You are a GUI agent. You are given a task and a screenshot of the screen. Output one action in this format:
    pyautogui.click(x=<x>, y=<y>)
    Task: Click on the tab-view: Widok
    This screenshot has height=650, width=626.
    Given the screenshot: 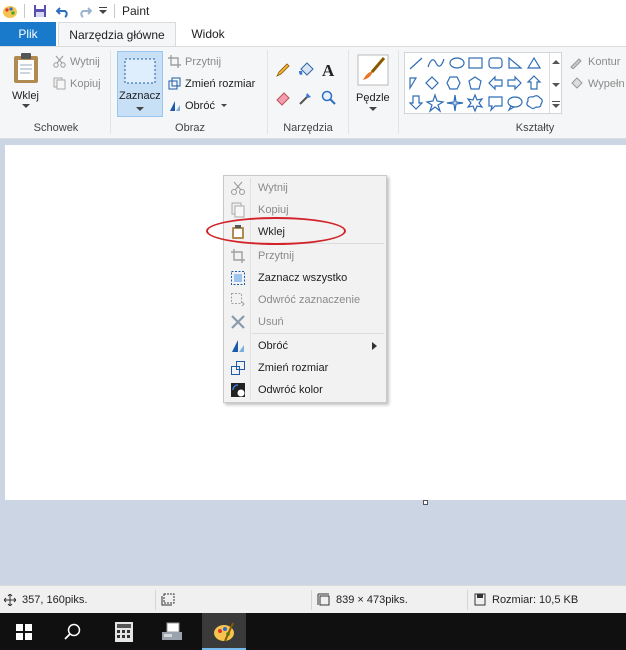 What is the action you would take?
    pyautogui.click(x=208, y=34)
    